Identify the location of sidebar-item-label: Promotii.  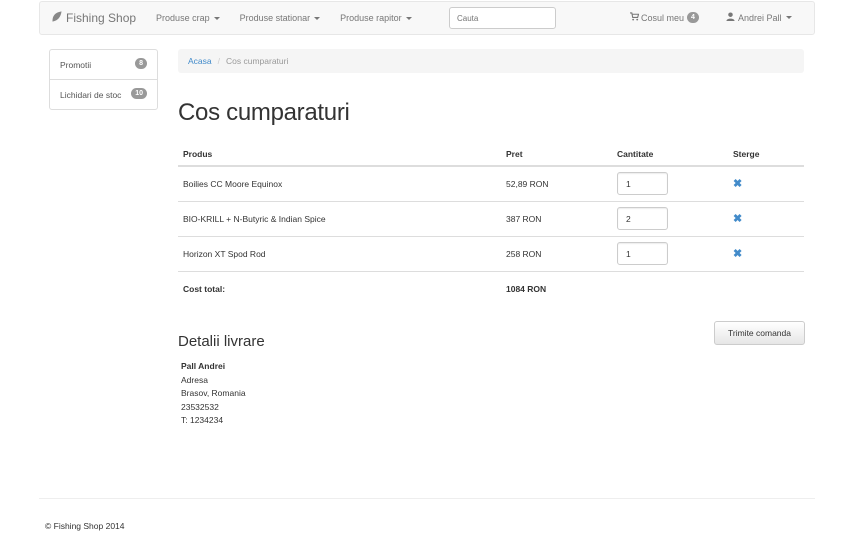
(76, 65).